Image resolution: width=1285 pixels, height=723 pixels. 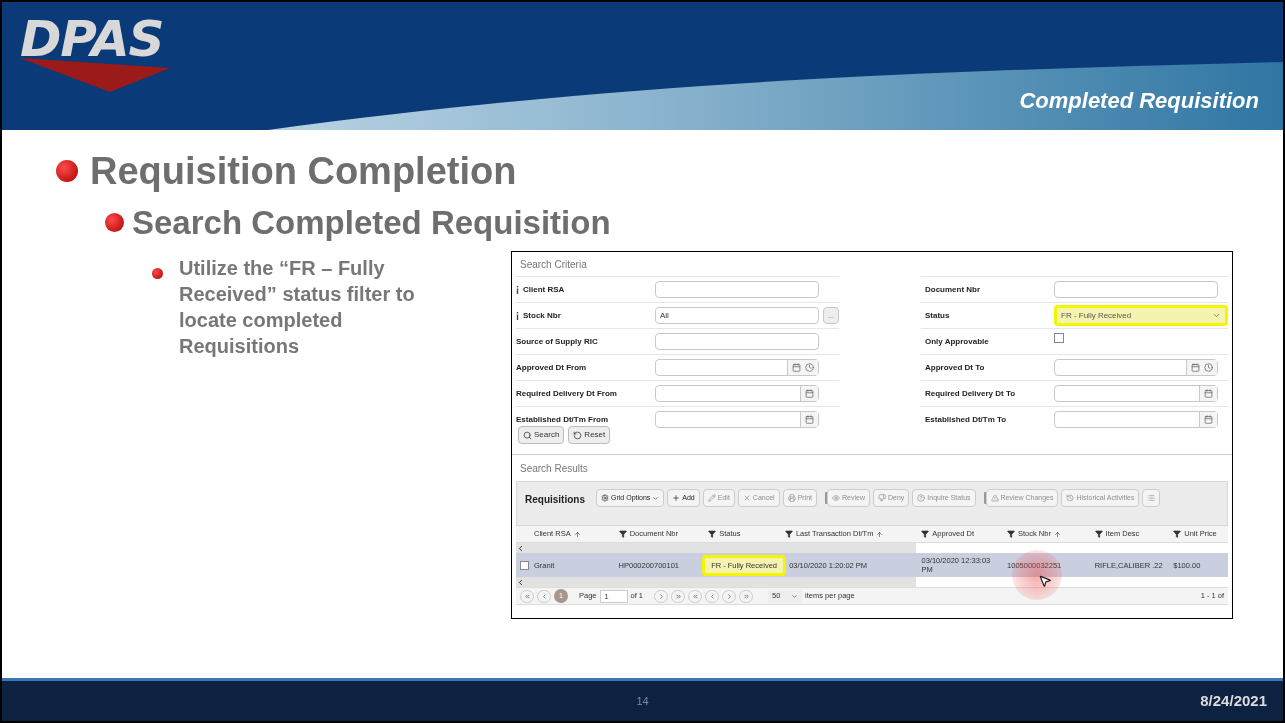 What do you see at coordinates (921, 498) in the screenshot?
I see `question-icon` at bounding box center [921, 498].